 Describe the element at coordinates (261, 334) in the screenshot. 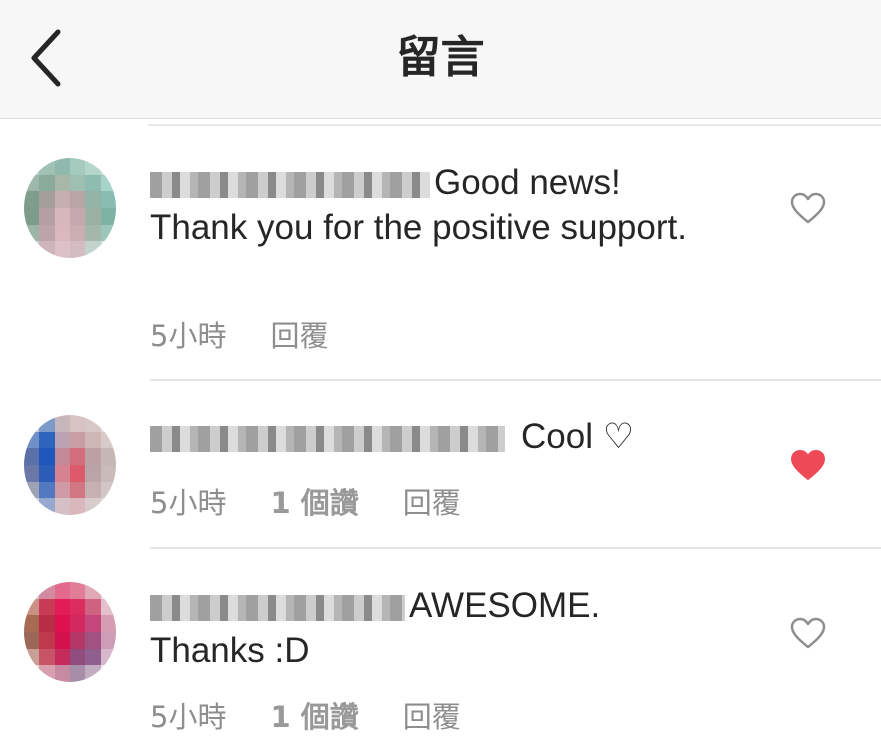

I see `comment-meta: 5小時 回覆` at that location.